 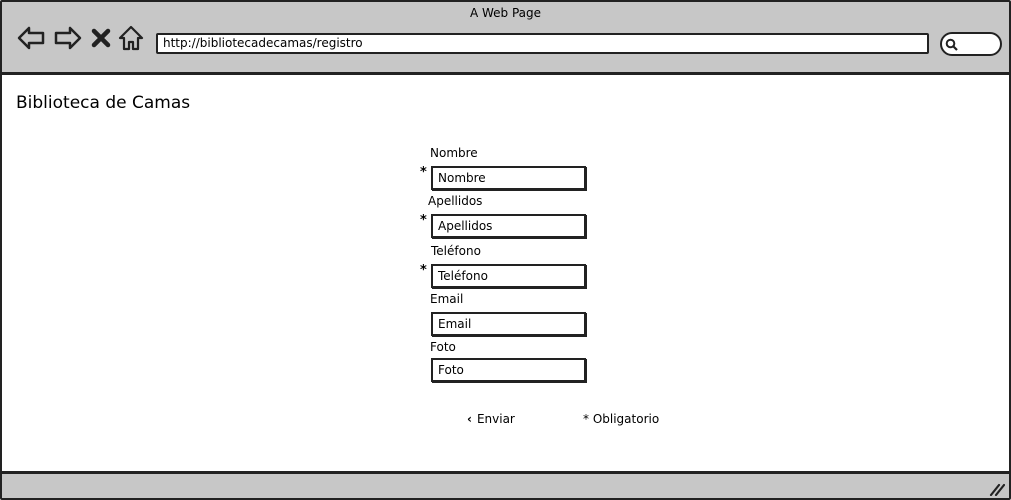 What do you see at coordinates (621, 419) in the screenshot?
I see `required-note: * Obligatorio` at bounding box center [621, 419].